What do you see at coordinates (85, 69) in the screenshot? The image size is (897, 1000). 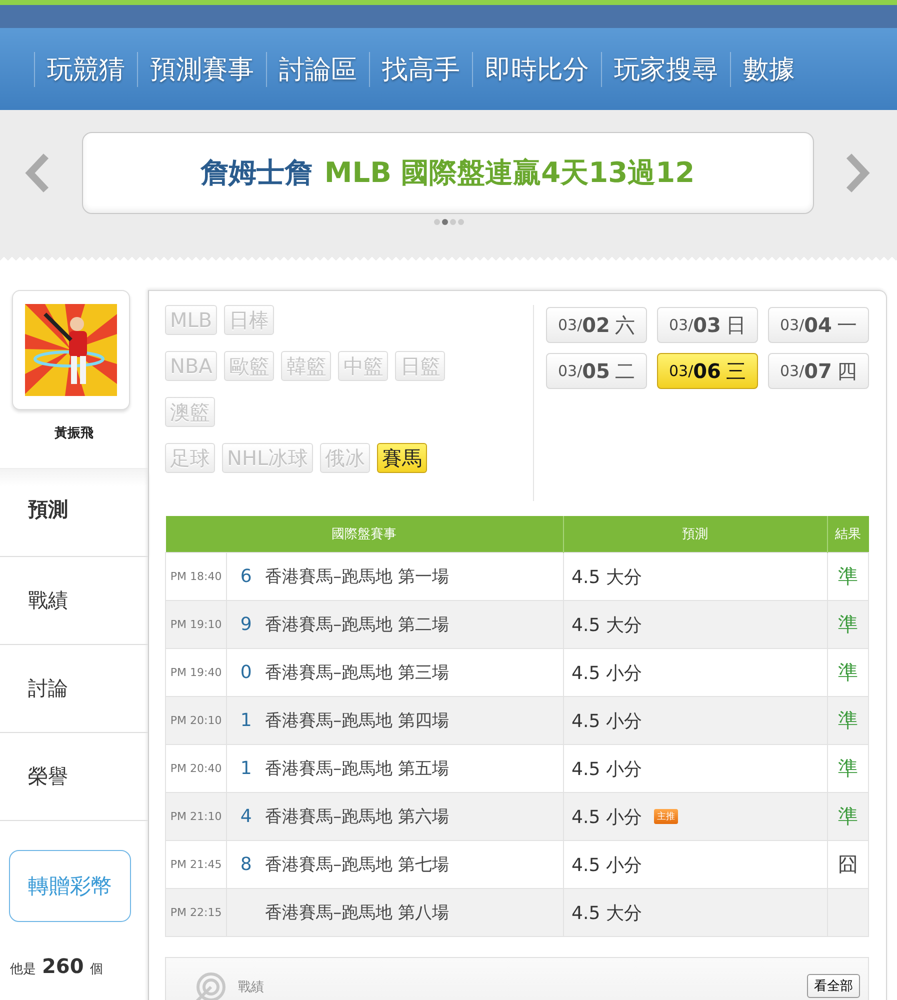 I see `nav-link: 玩競猜` at bounding box center [85, 69].